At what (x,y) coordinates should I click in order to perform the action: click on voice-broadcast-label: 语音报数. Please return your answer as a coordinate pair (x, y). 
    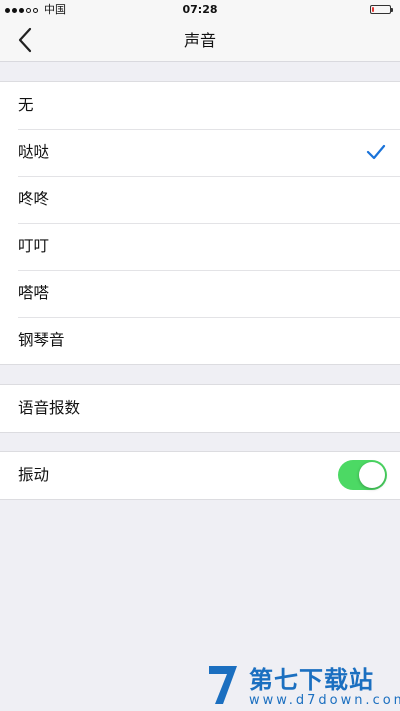
    Looking at the image, I should click on (49, 408).